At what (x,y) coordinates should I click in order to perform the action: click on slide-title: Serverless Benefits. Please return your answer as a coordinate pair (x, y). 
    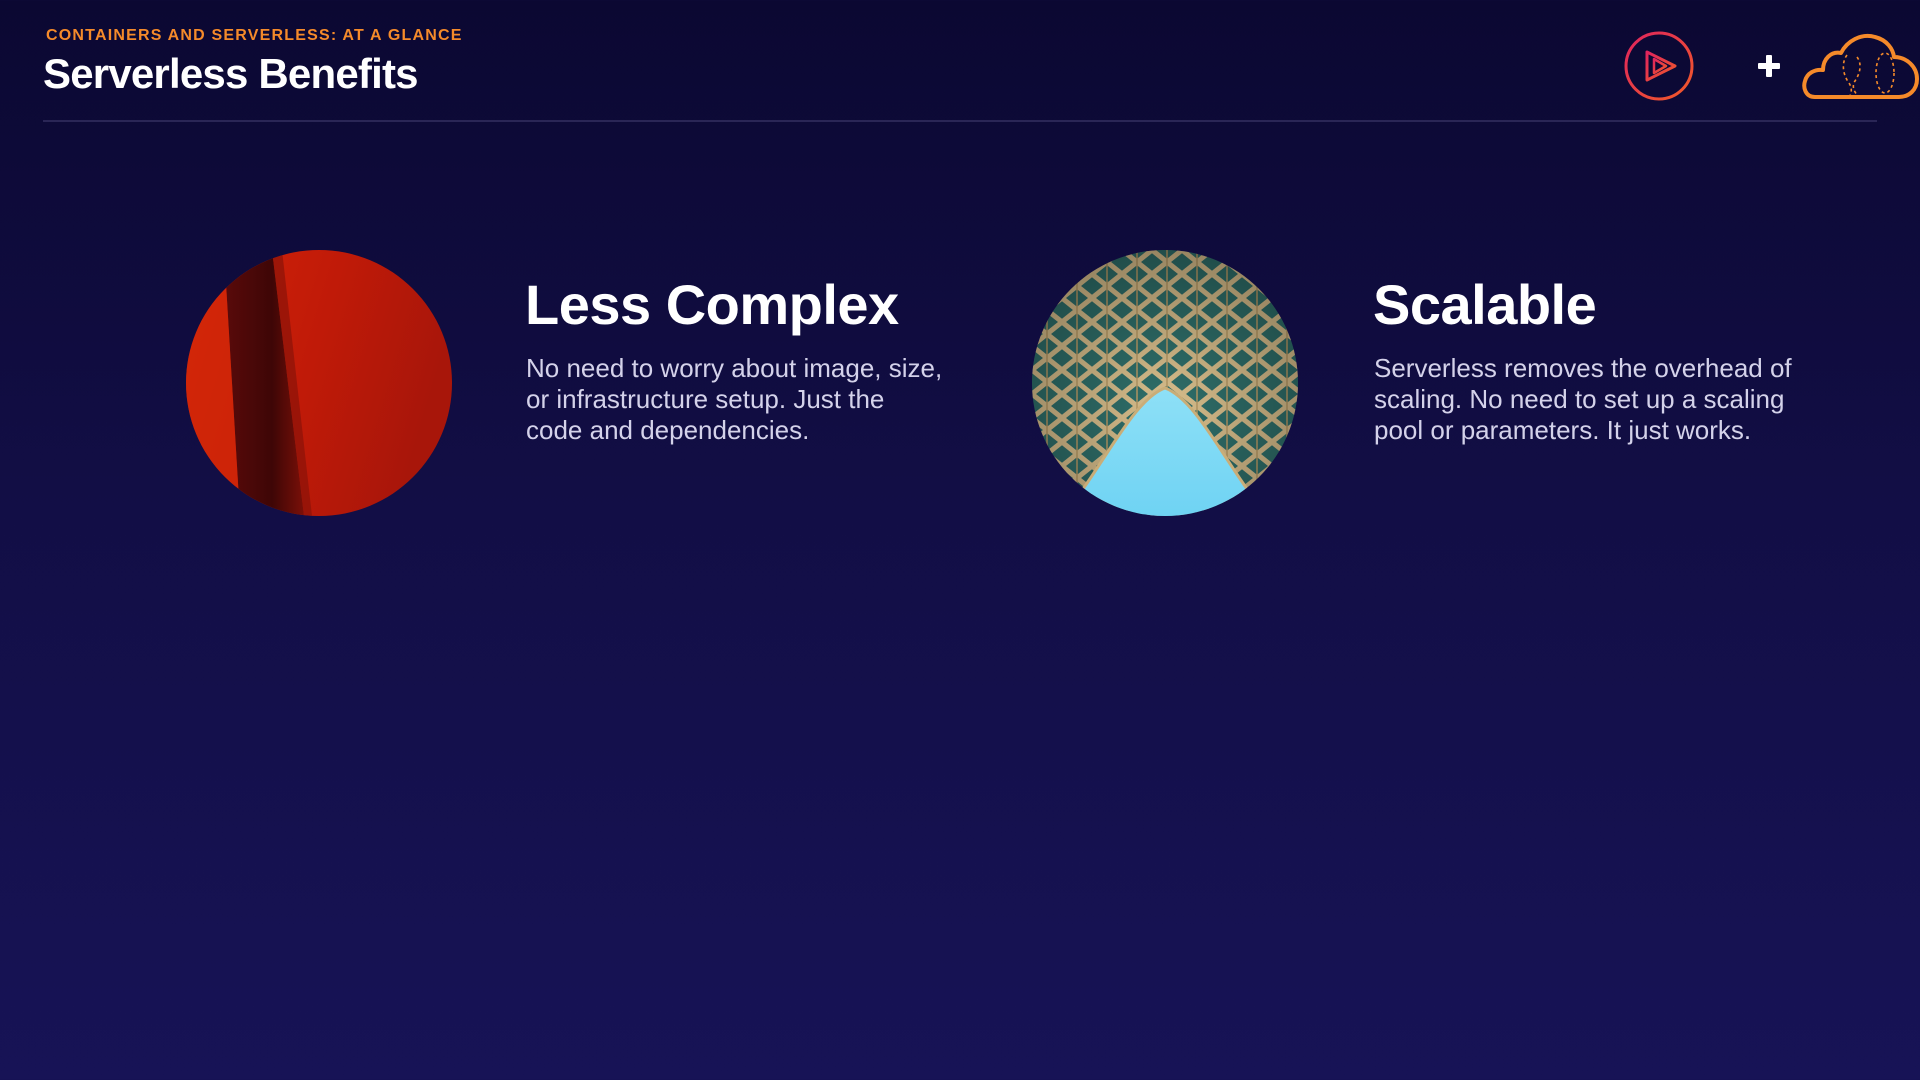
    Looking at the image, I should click on (231, 73).